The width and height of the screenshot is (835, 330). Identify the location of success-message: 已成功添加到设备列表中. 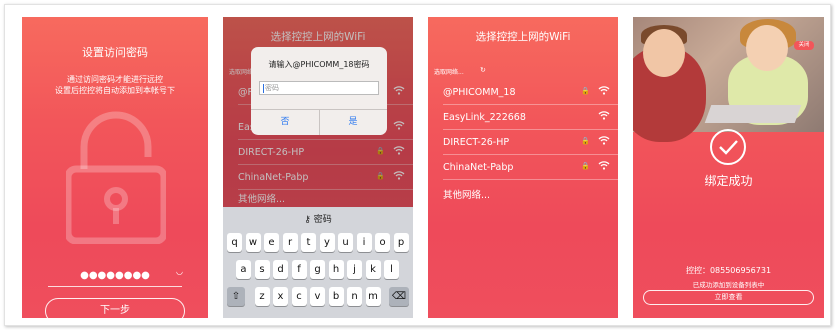
(728, 285).